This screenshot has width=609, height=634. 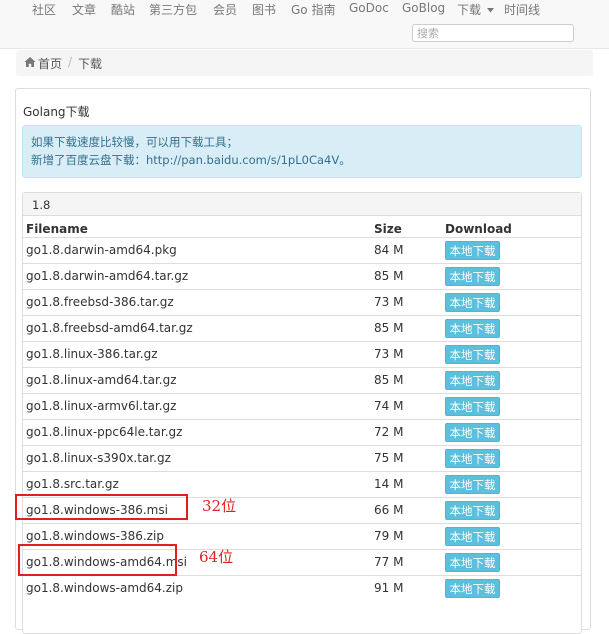 What do you see at coordinates (90, 64) in the screenshot?
I see `breadcrumb-current: 下载` at bounding box center [90, 64].